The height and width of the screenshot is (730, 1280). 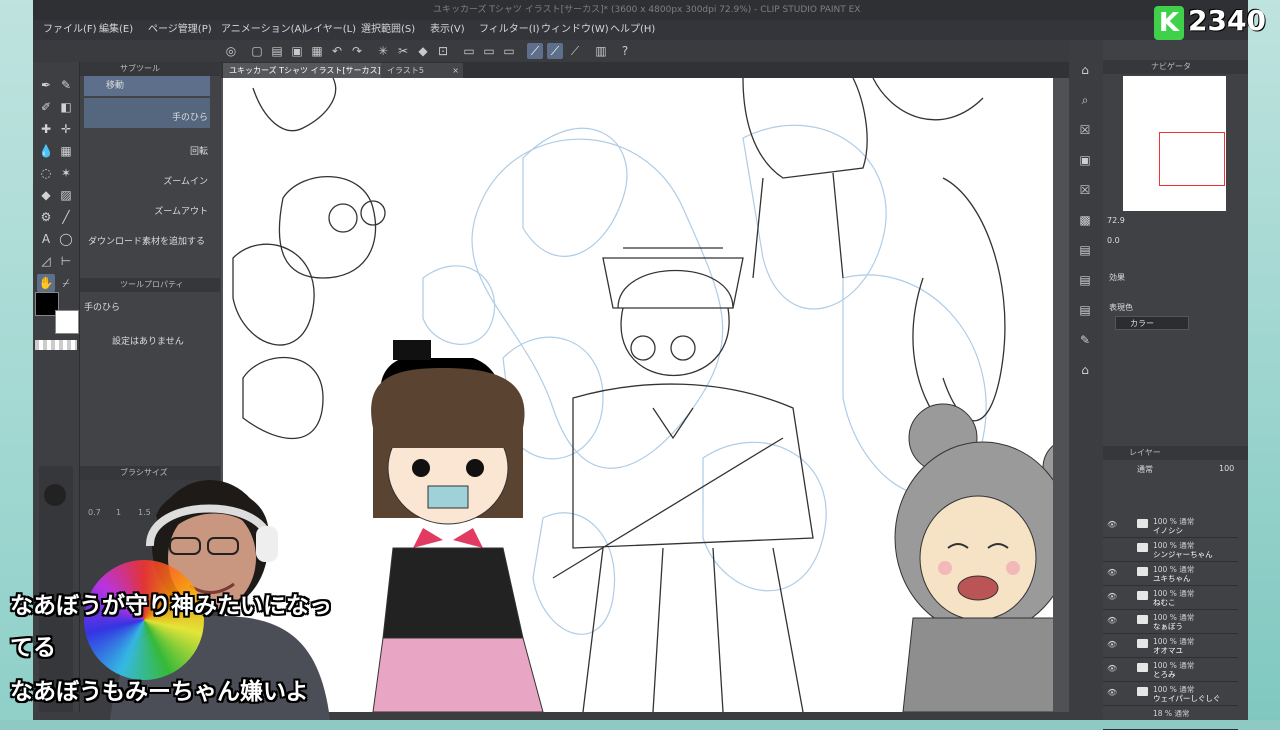 I want to click on expression-color-select: カラー, so click(x=1152, y=323).